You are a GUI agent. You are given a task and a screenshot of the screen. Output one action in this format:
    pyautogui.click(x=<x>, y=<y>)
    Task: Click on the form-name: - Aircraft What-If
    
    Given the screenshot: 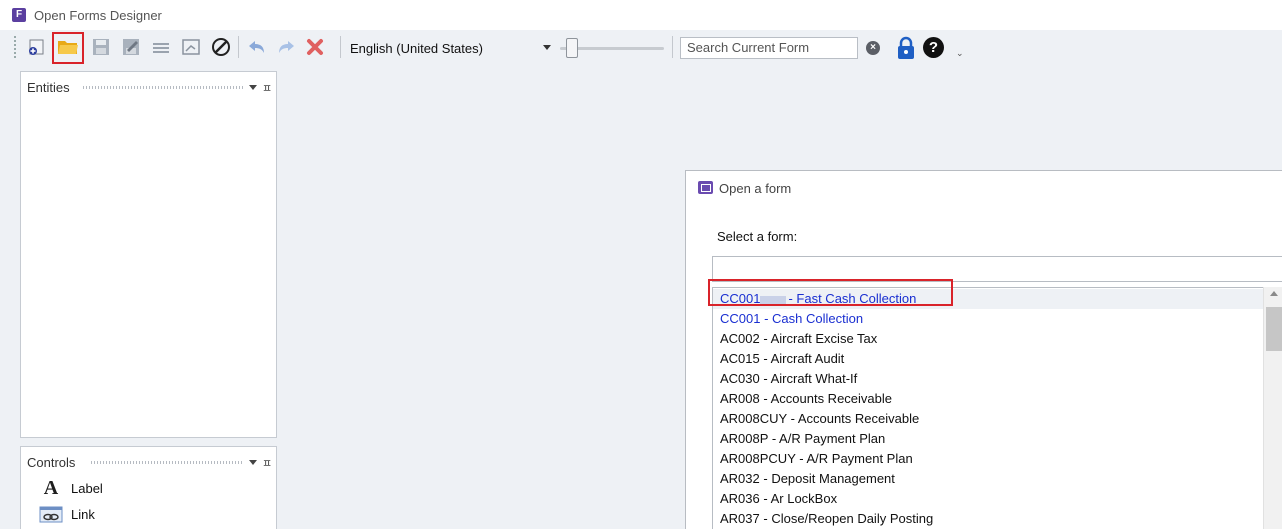 What is the action you would take?
    pyautogui.click(x=810, y=378)
    